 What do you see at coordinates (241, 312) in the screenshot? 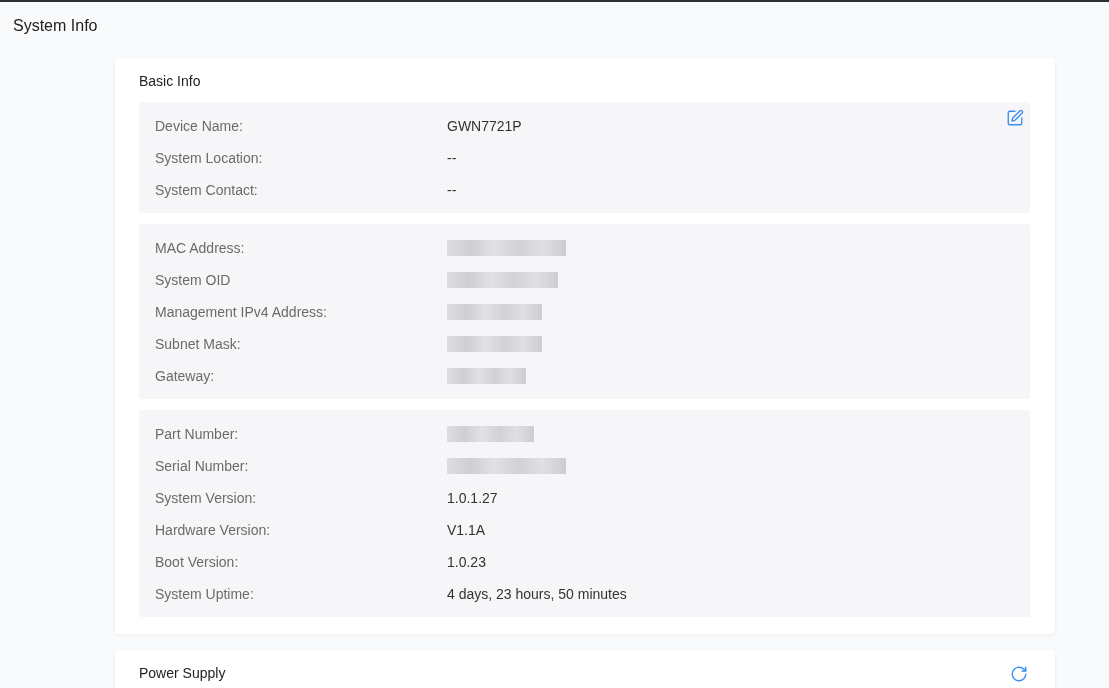
I see `field-label: Management IPv4 Address:` at bounding box center [241, 312].